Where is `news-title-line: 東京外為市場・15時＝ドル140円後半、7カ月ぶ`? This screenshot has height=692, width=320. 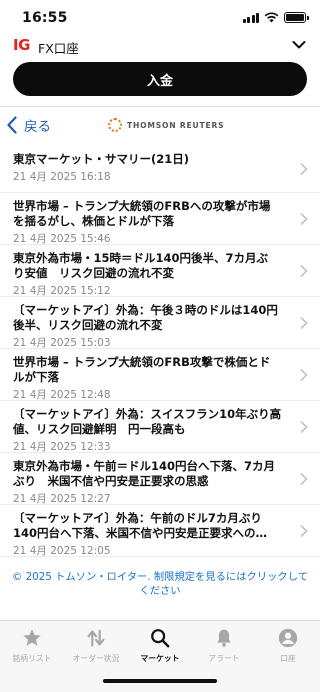
news-title-line: 東京外為市場・15時＝ドル140円後半、7カ月ぶ is located at coordinates (141, 258).